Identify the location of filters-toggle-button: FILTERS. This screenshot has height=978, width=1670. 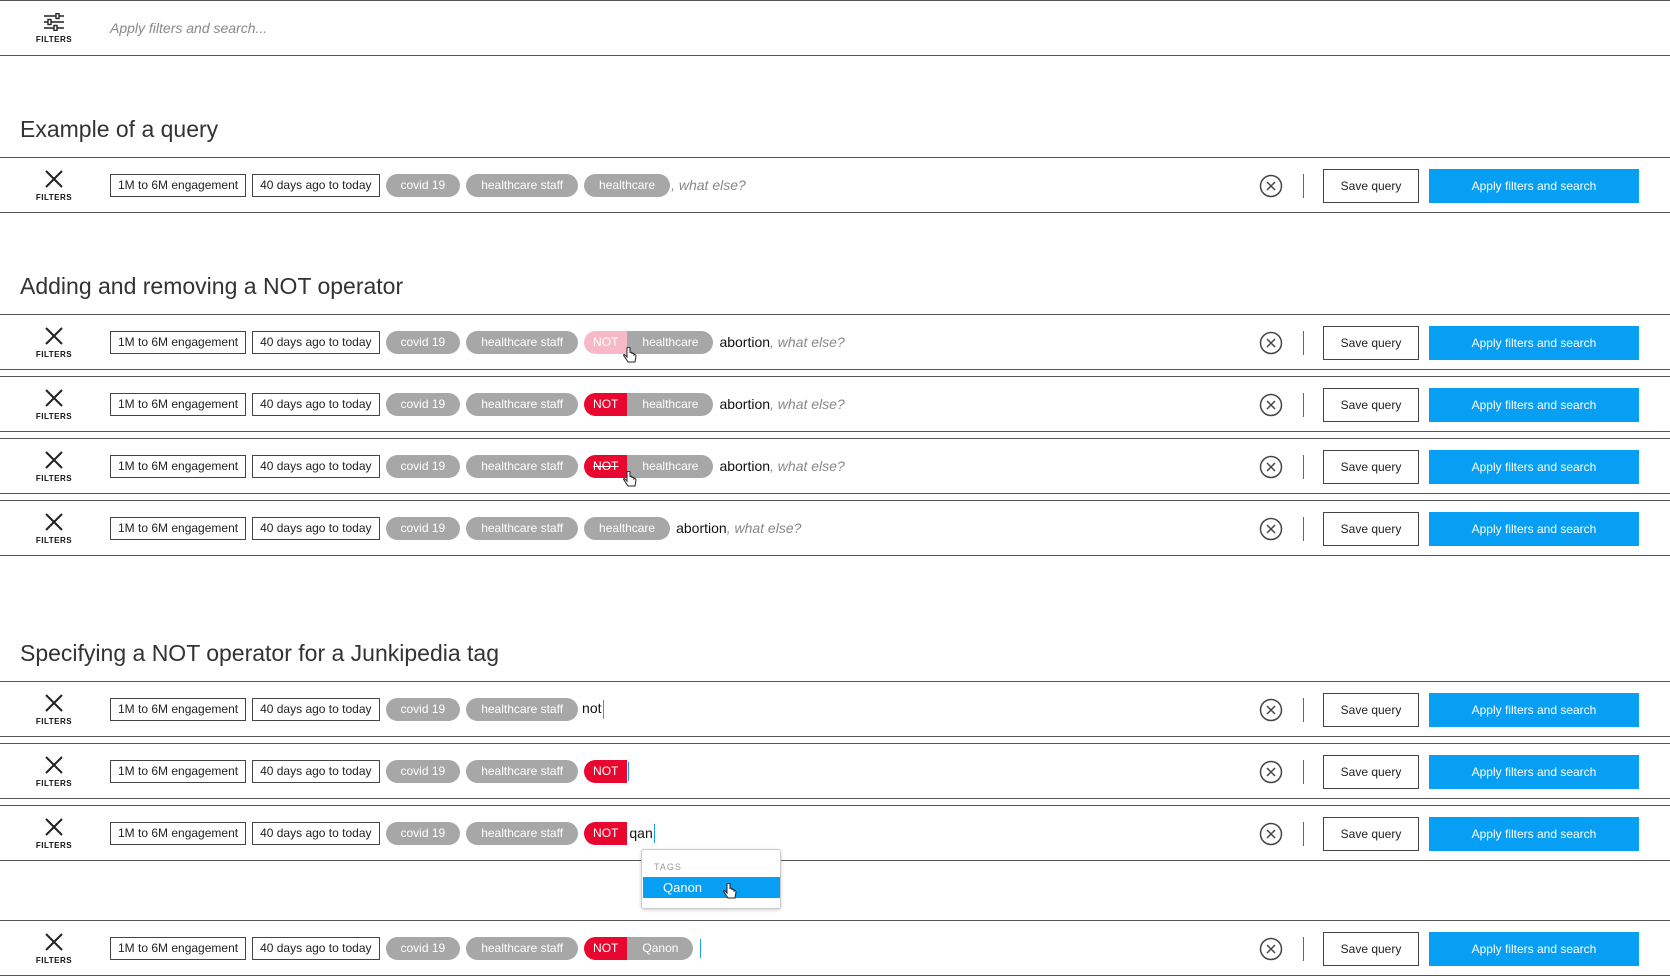
(54, 28).